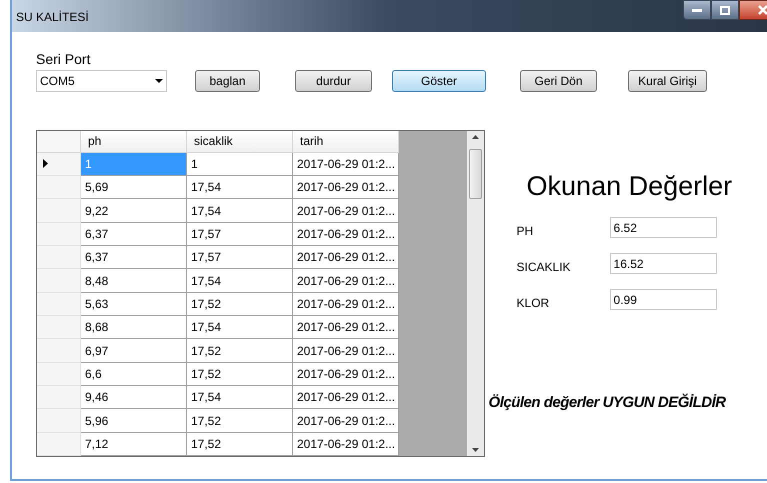 The height and width of the screenshot is (483, 767). Describe the element at coordinates (607, 402) in the screenshot. I see `verdict-message: Ölçülen değerler UYGUN DEĞİLDİR` at that location.